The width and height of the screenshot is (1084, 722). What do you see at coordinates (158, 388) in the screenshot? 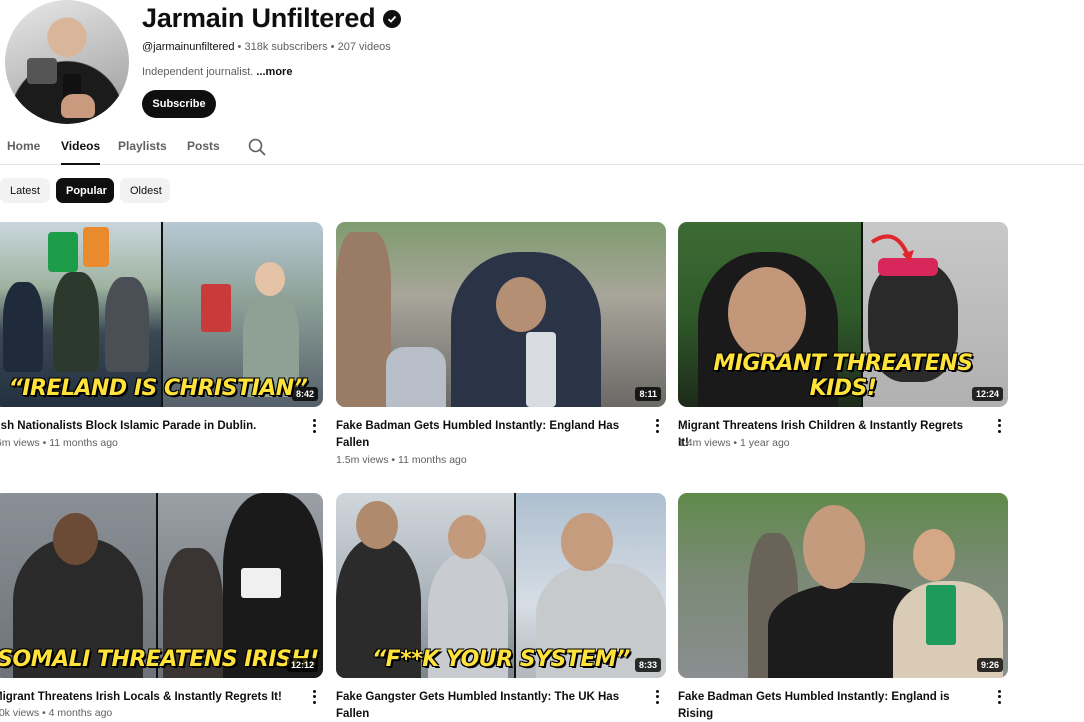
I see `thumbnail-caption: “IRELAND IS CHRISTIAN”` at bounding box center [158, 388].